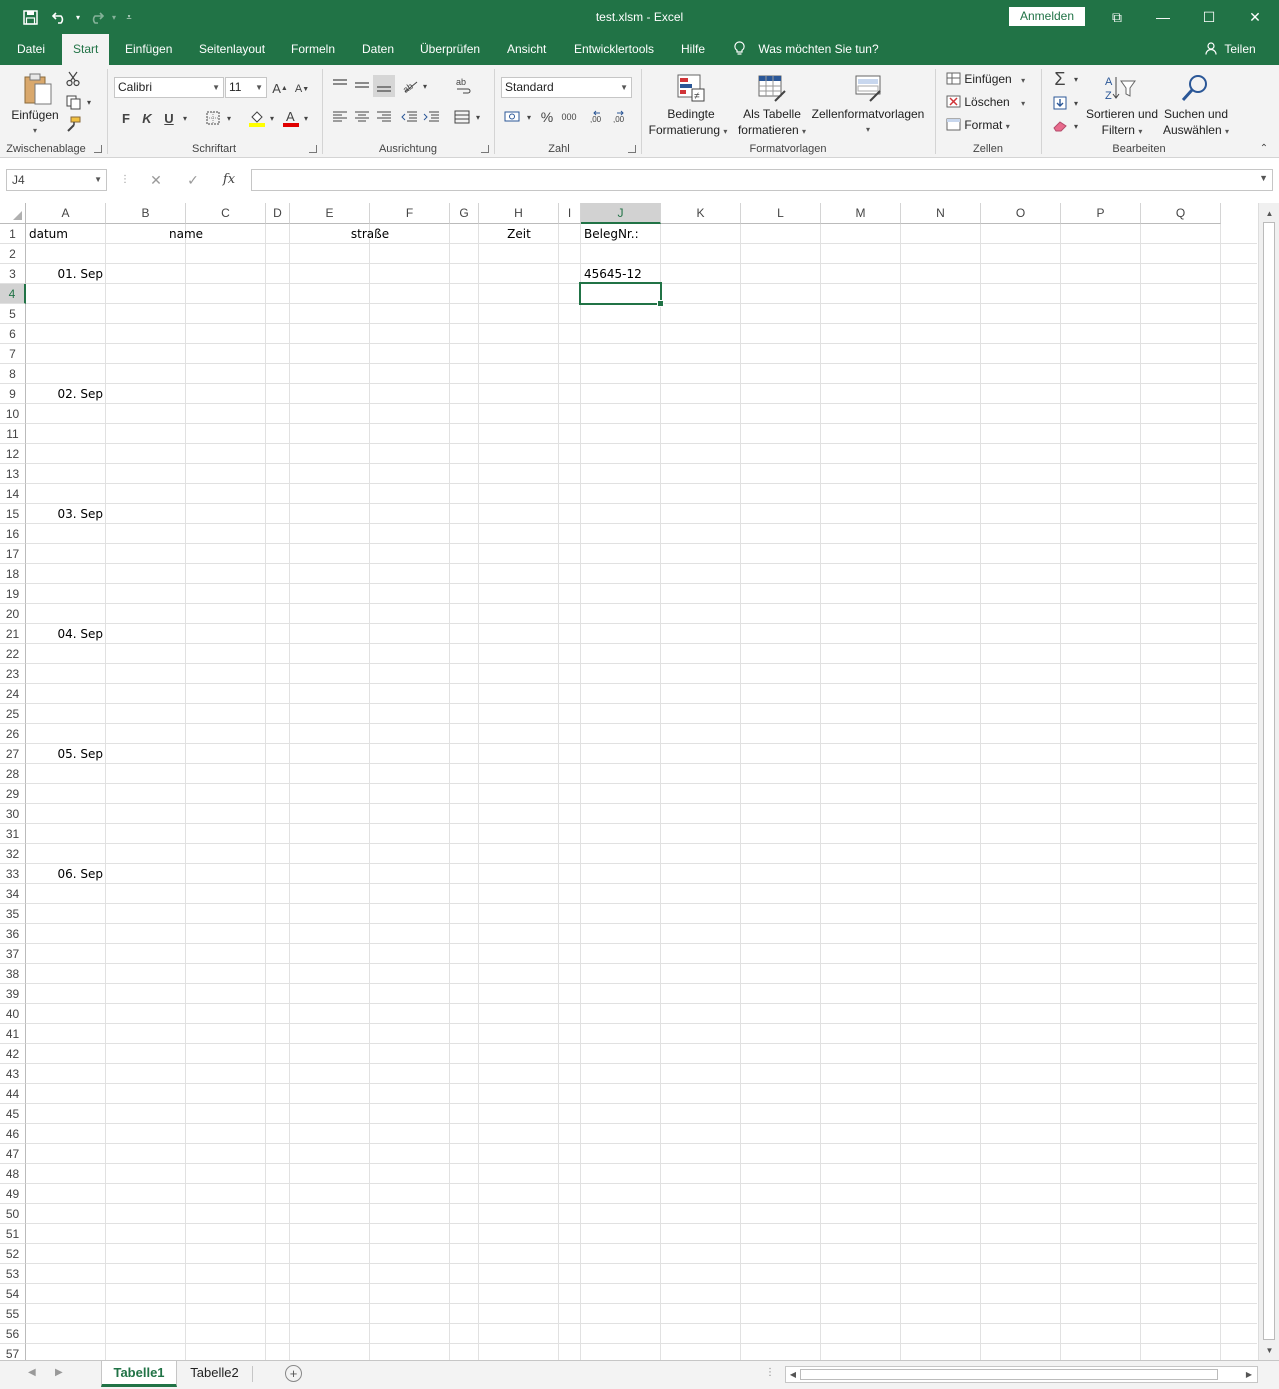  I want to click on row-header: 19, so click(13, 594).